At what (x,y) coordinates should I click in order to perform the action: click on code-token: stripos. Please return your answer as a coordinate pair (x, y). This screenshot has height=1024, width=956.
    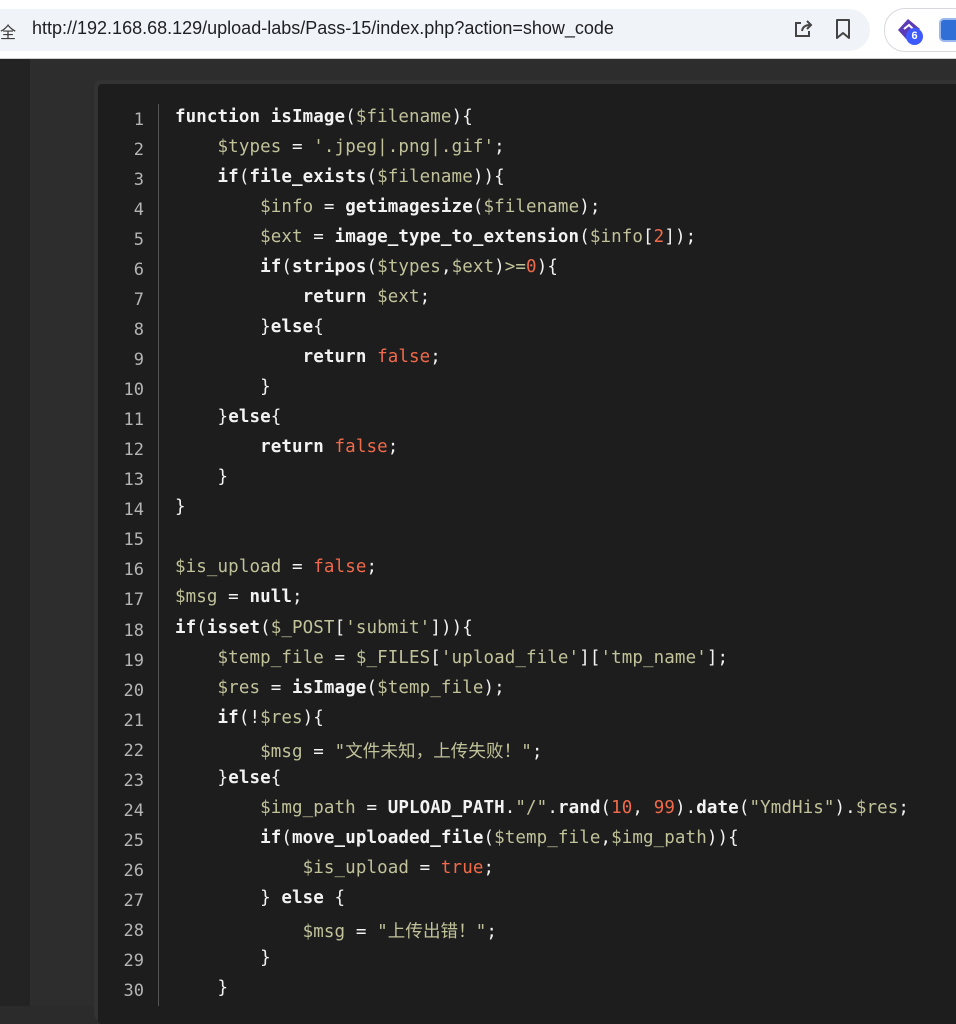
    Looking at the image, I should click on (329, 267).